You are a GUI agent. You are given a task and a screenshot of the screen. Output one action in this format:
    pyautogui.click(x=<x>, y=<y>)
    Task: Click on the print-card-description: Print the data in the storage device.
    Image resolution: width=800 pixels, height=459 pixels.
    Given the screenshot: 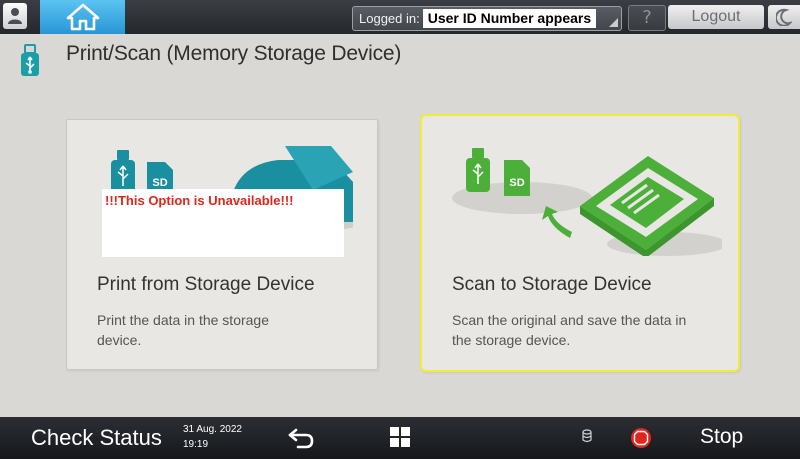 What is the action you would take?
    pyautogui.click(x=183, y=330)
    